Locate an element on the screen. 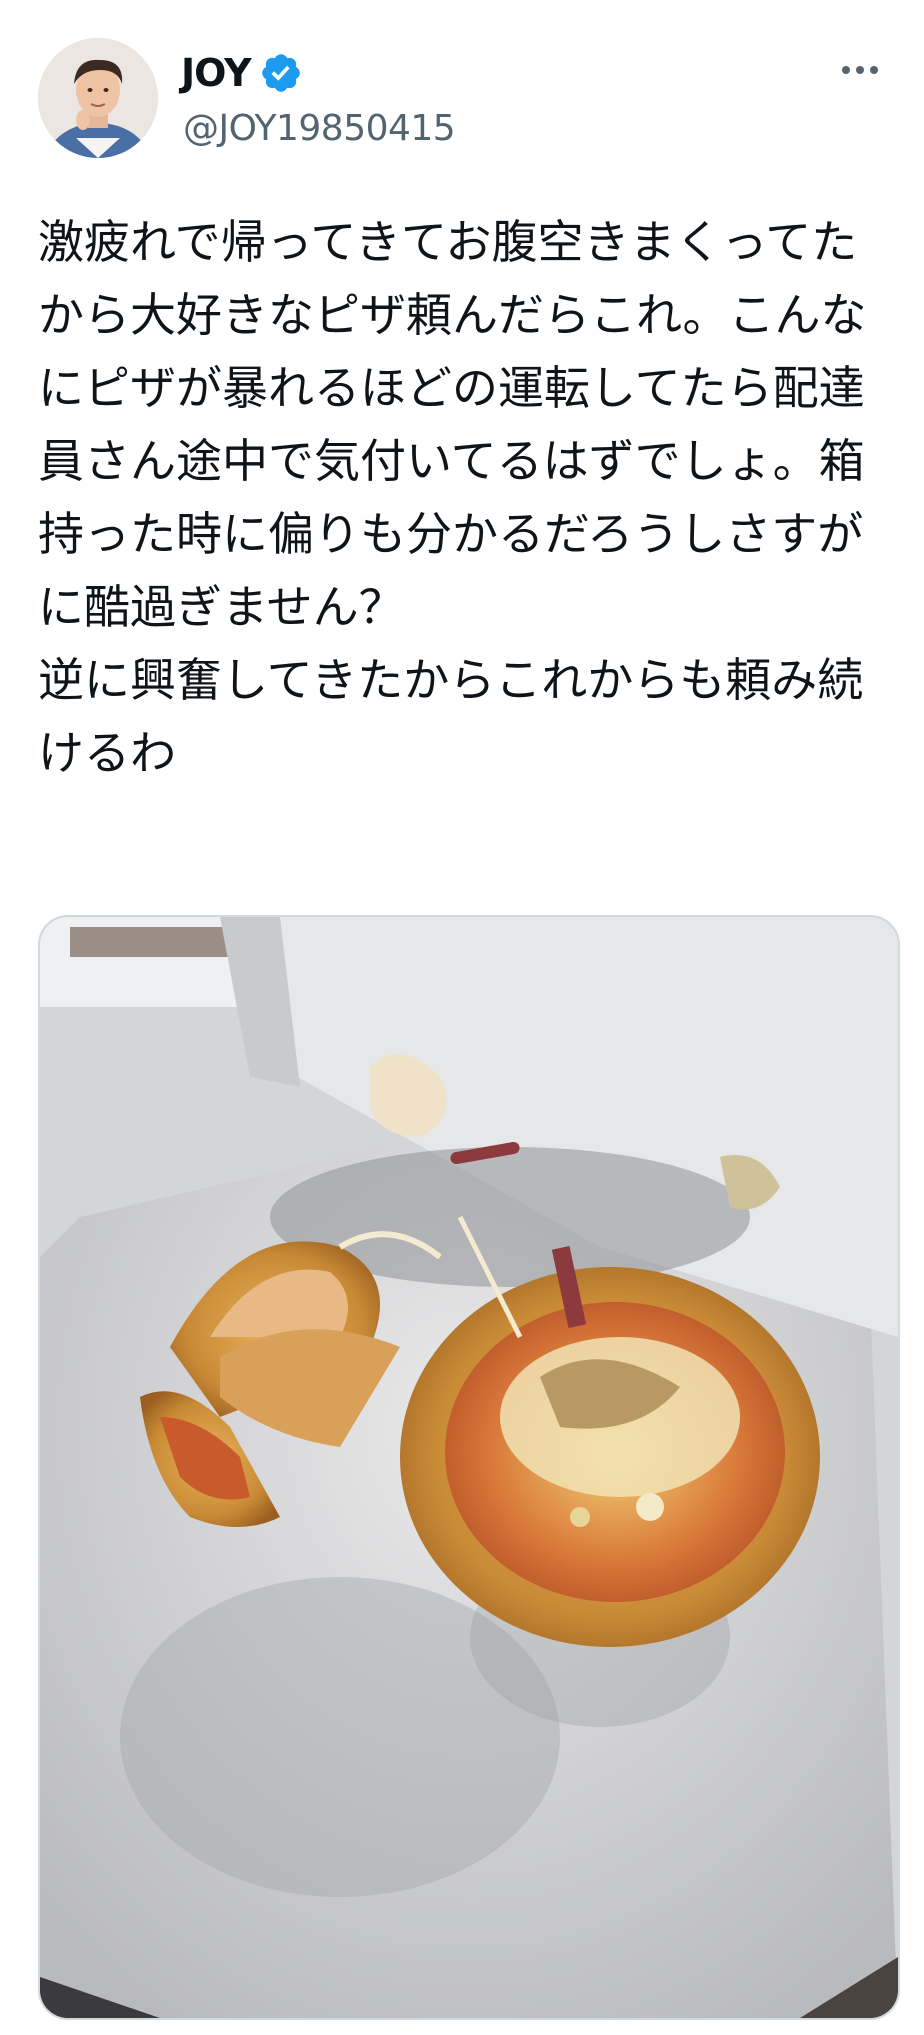  avatar is located at coordinates (98, 98).